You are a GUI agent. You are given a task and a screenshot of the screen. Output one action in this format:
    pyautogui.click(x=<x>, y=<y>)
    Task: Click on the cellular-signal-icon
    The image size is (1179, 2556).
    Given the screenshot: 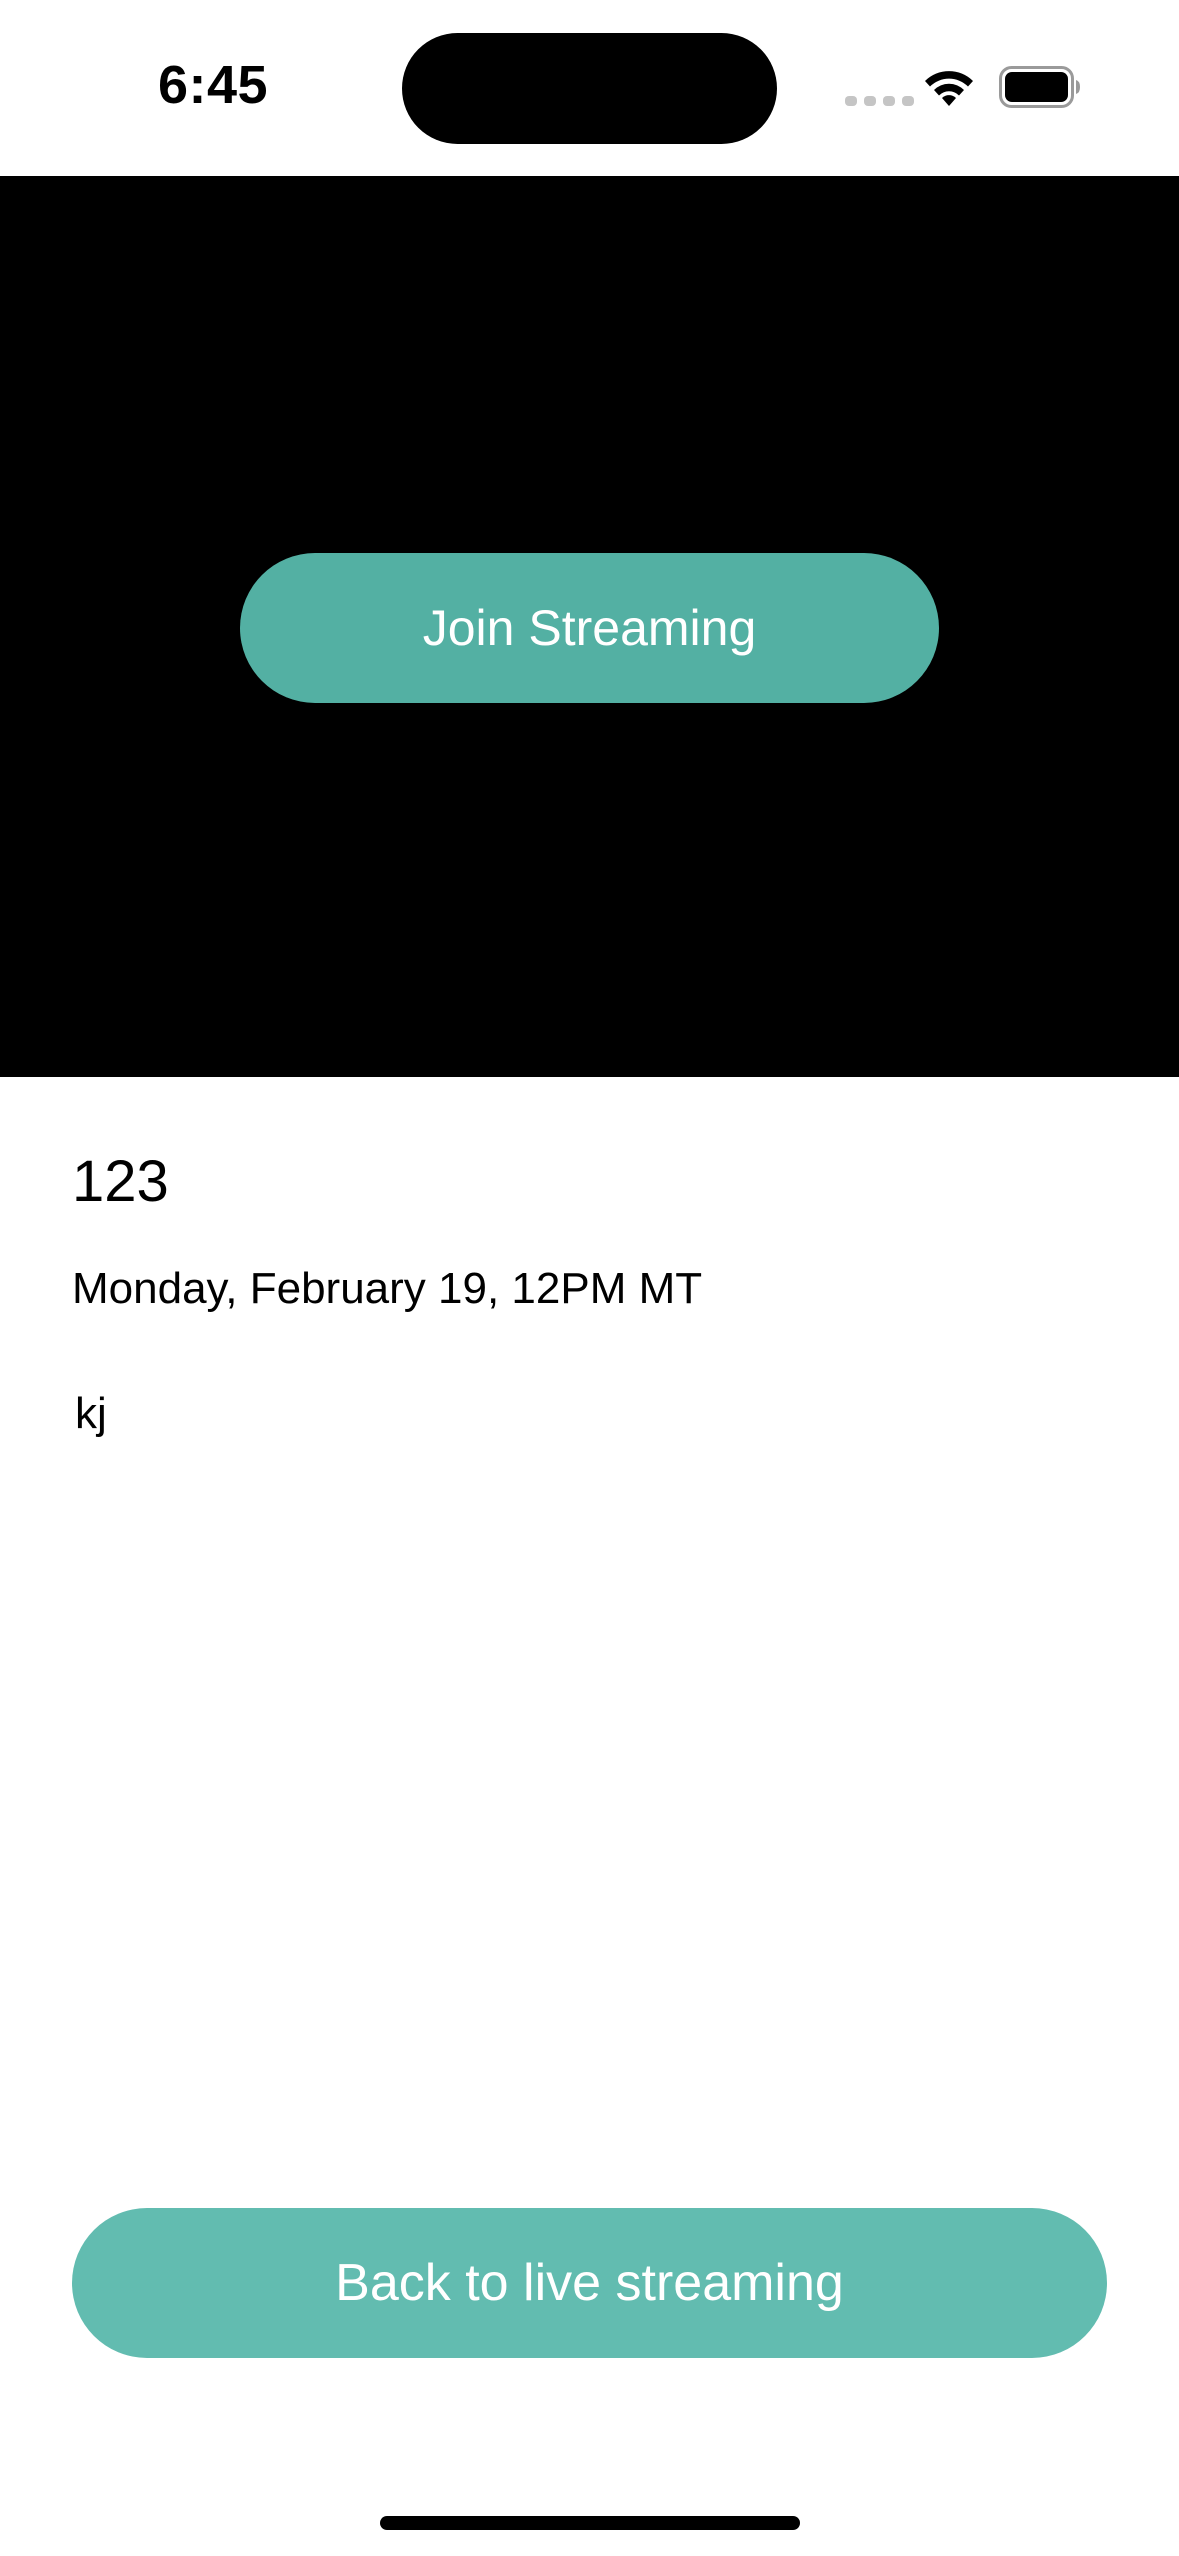 What is the action you would take?
    pyautogui.click(x=879, y=101)
    